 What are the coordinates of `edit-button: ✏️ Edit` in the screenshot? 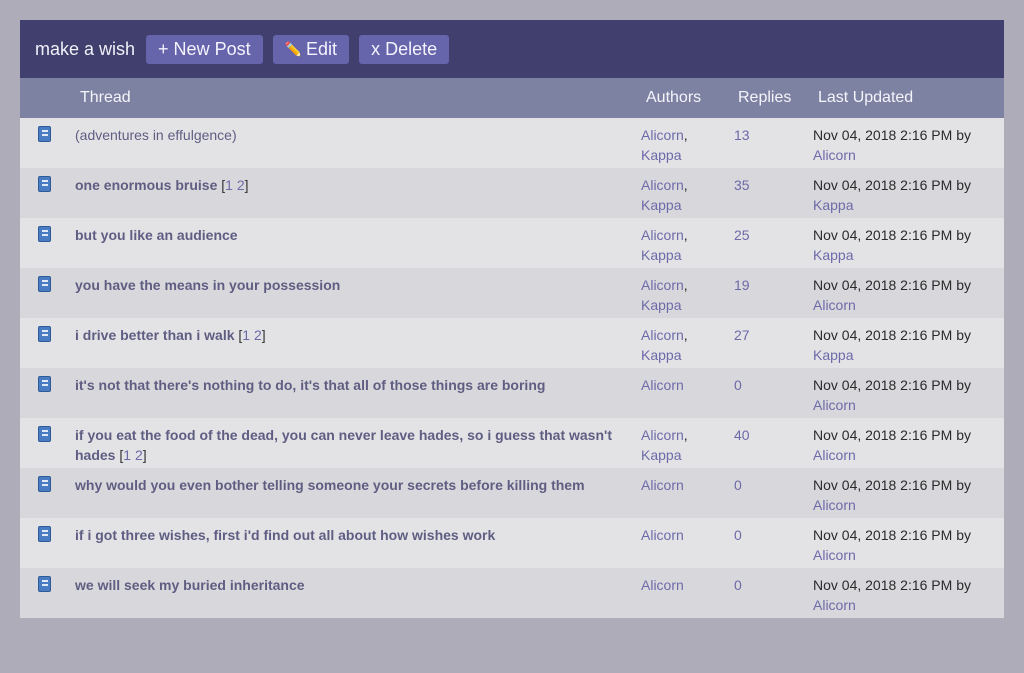 It's located at (311, 49).